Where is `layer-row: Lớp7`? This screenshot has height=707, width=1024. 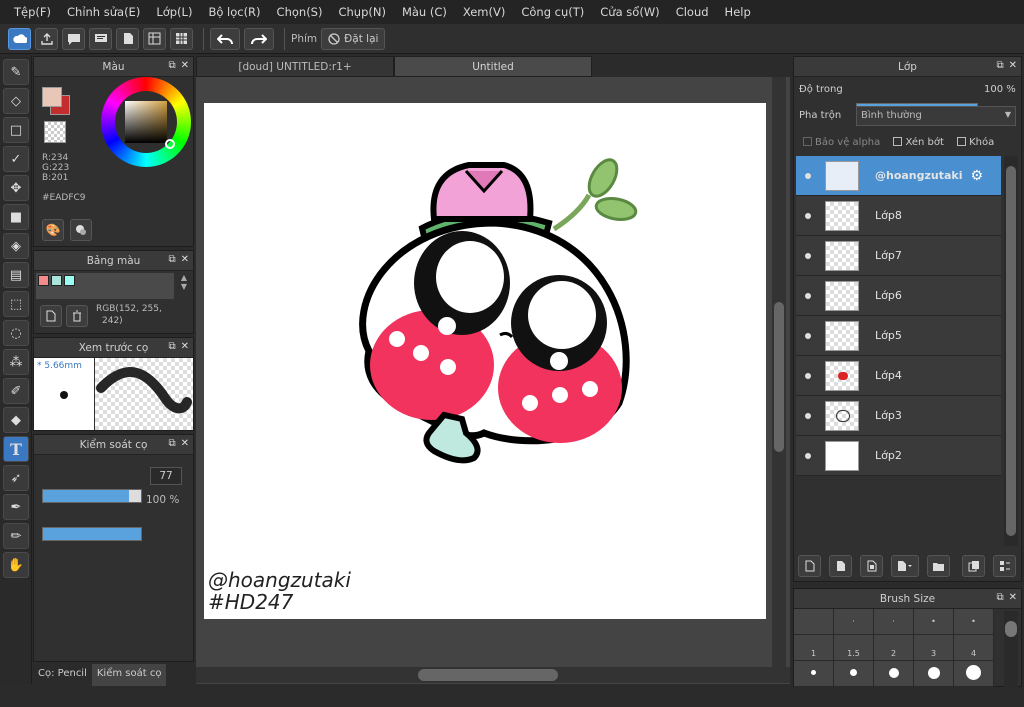 layer-row: Lớp7 is located at coordinates (898, 256).